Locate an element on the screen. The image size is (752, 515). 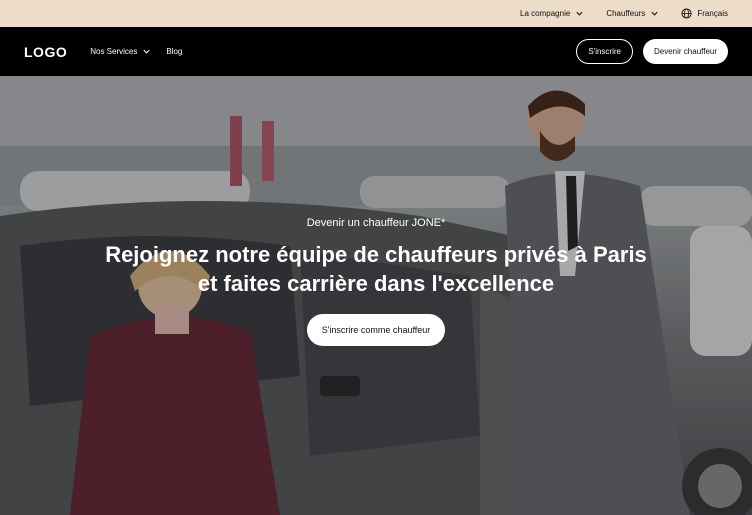
globe-icon is located at coordinates (686, 13).